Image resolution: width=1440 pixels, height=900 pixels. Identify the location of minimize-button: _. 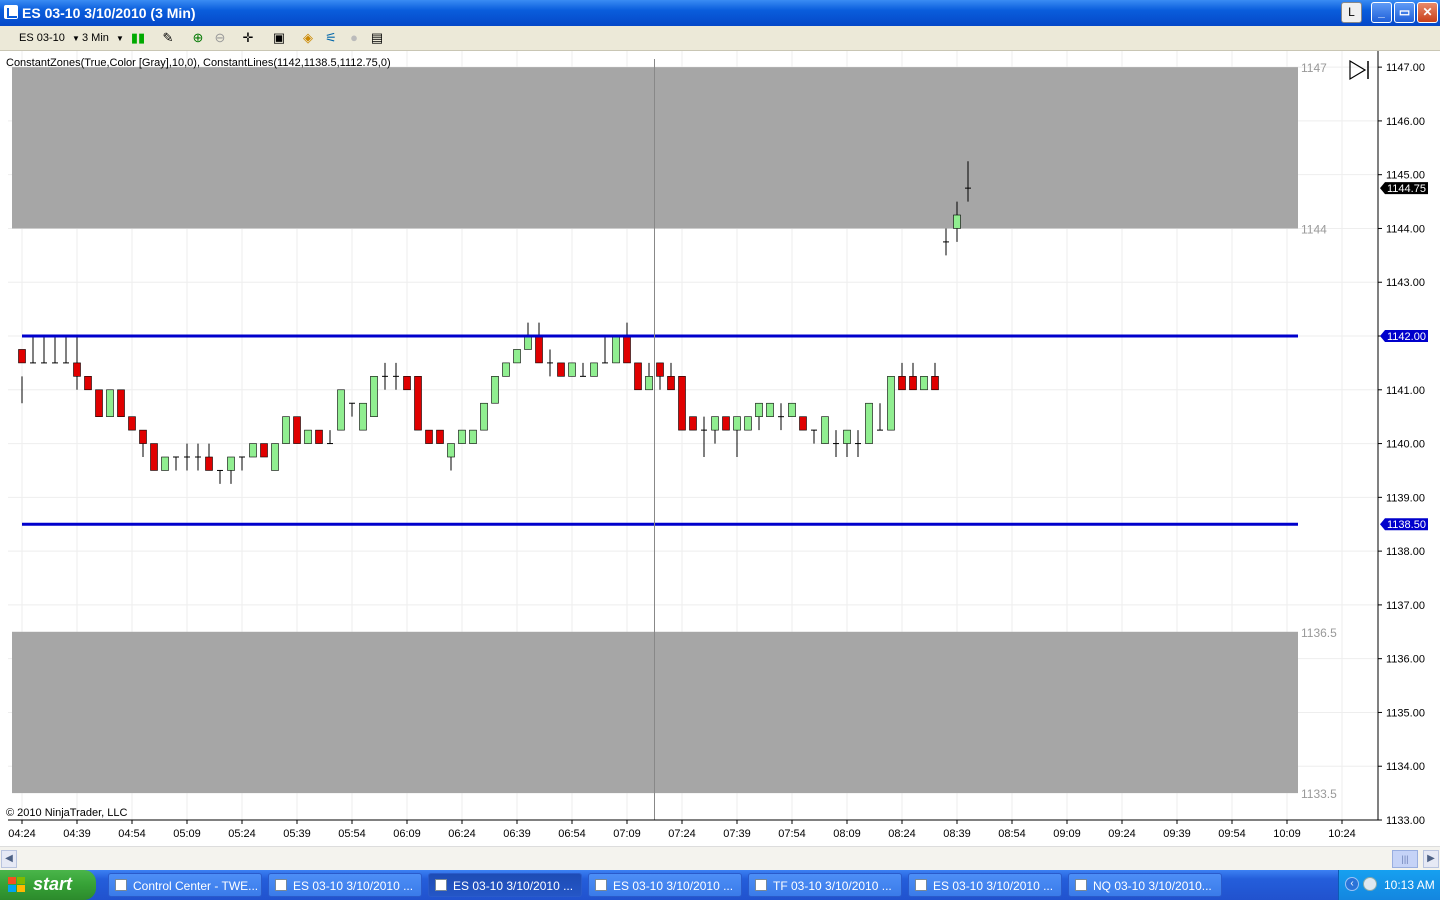
(1381, 12).